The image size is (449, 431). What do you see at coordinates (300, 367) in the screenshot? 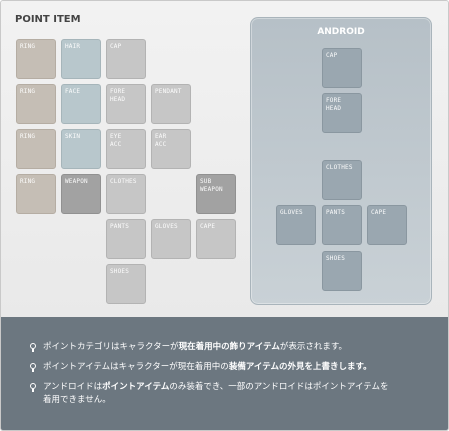
I see `note-bold: 装備アイテムの外見を上書きします。` at bounding box center [300, 367].